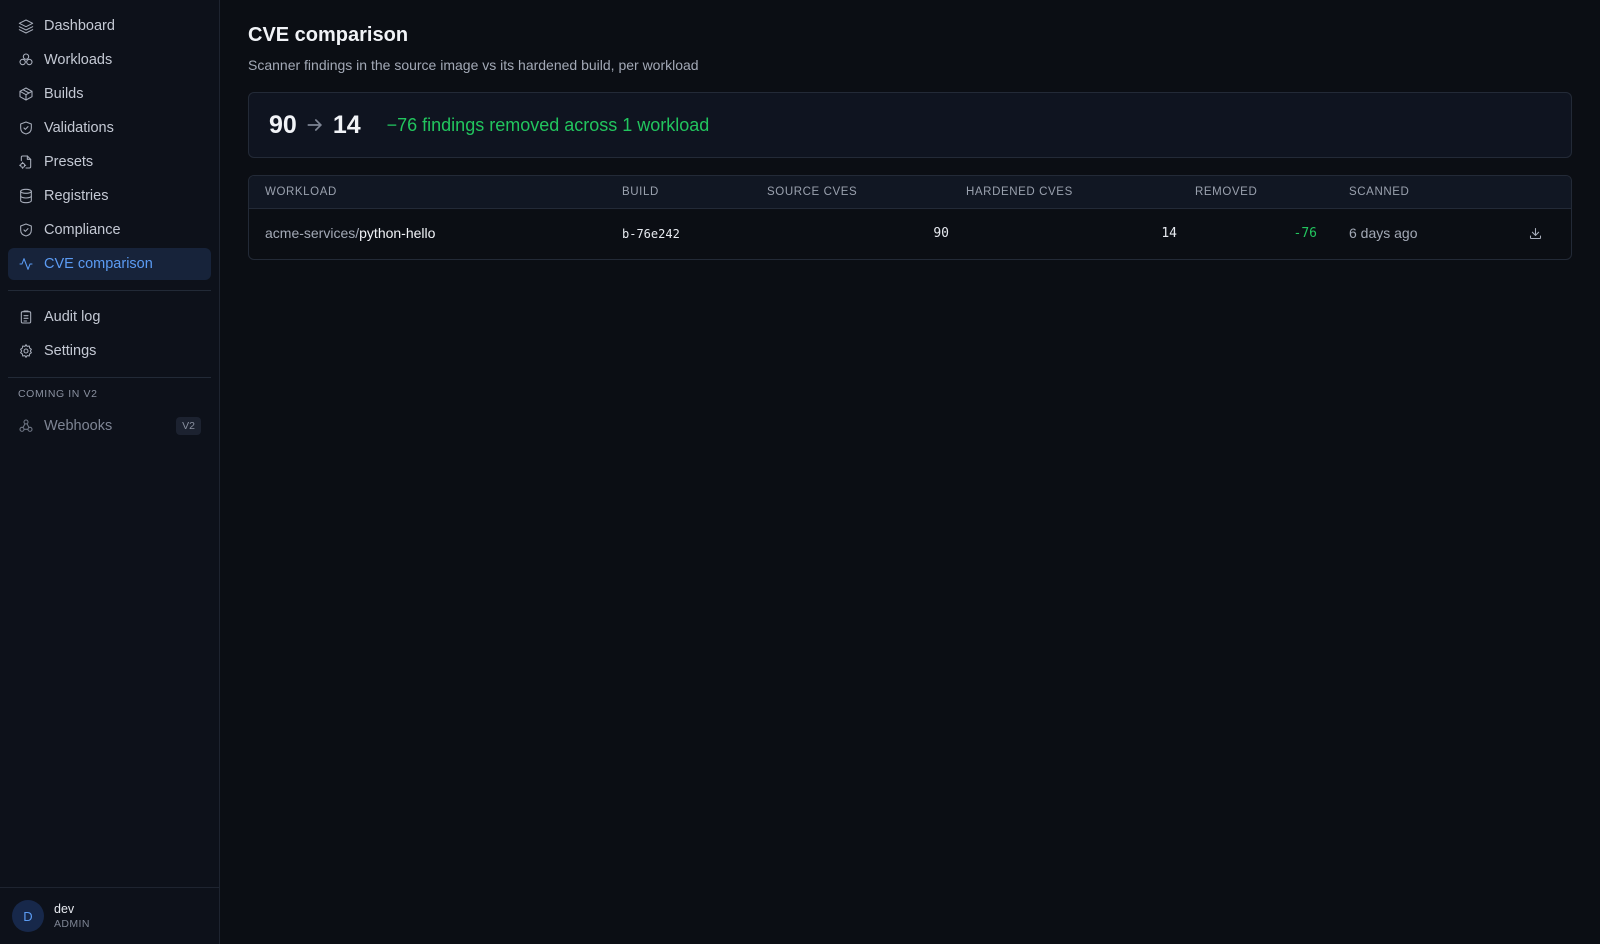 This screenshot has width=1600, height=944. Describe the element at coordinates (26, 94) in the screenshot. I see `package-icon` at that location.